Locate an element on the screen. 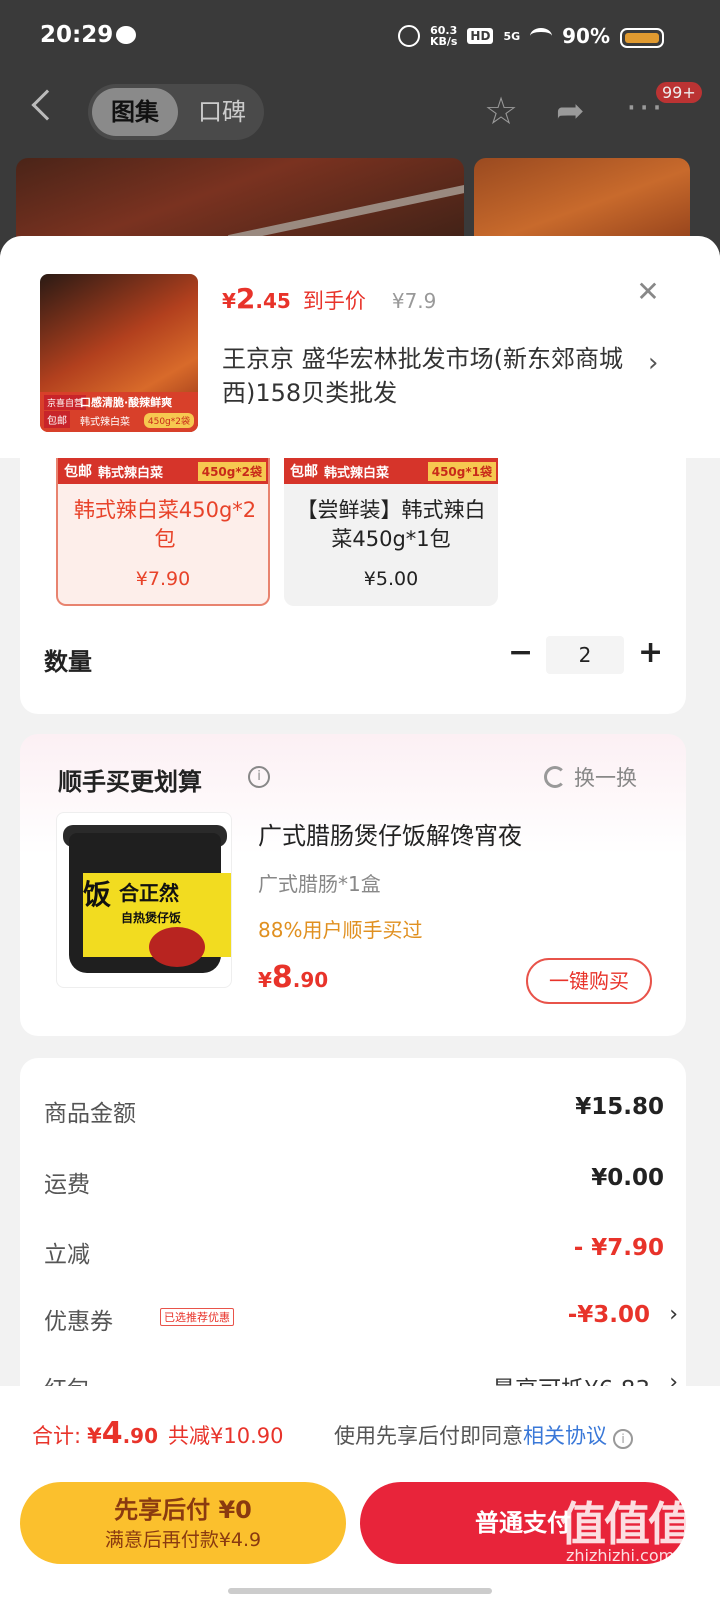 The height and width of the screenshot is (1600, 720). close-icon: ✕ is located at coordinates (648, 292).